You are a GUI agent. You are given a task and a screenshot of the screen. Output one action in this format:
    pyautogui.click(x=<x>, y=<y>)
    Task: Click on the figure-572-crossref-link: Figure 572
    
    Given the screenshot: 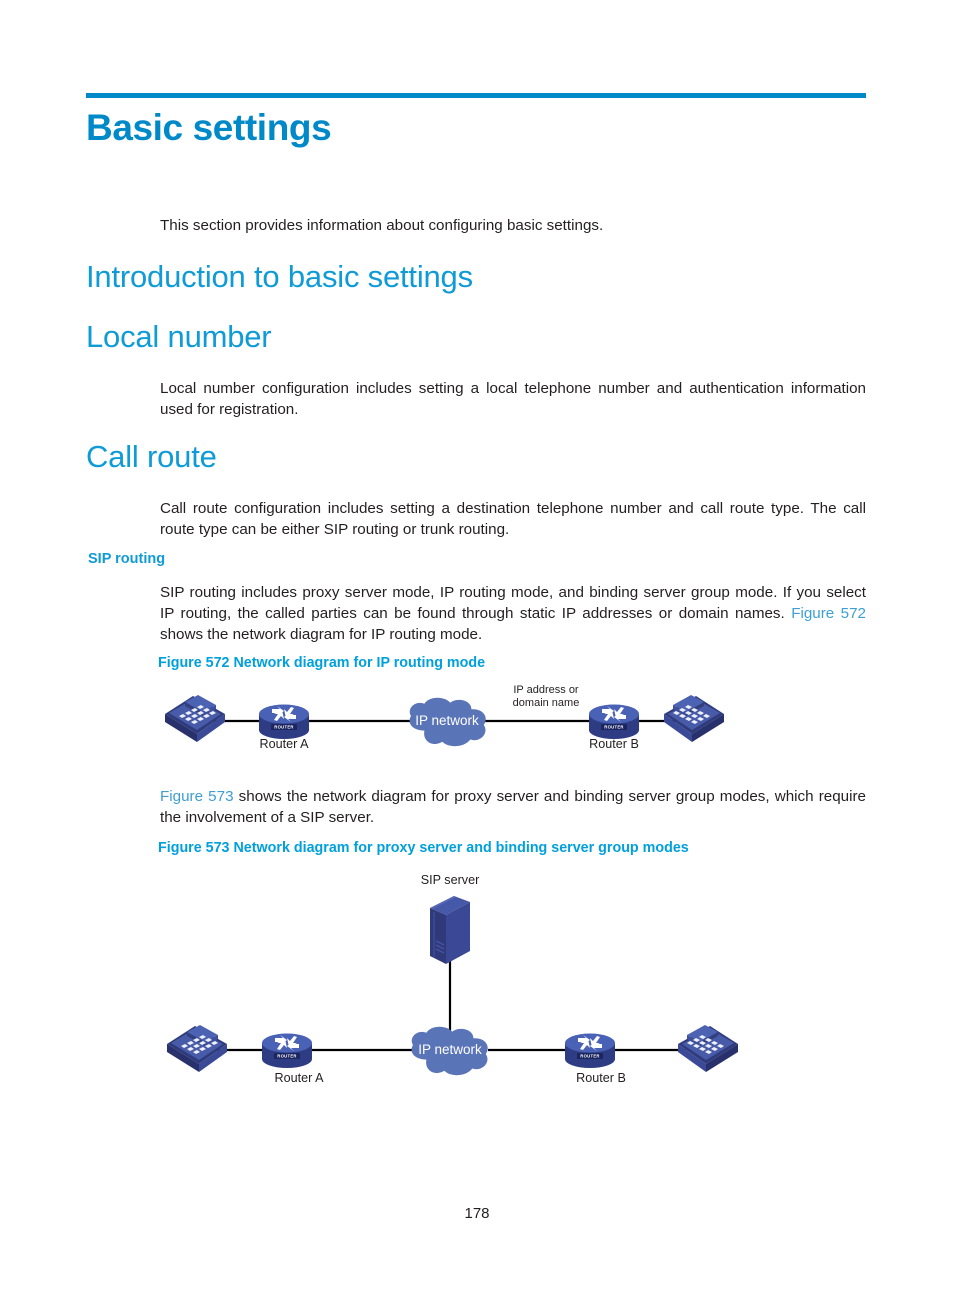 What is the action you would take?
    pyautogui.click(x=828, y=613)
    